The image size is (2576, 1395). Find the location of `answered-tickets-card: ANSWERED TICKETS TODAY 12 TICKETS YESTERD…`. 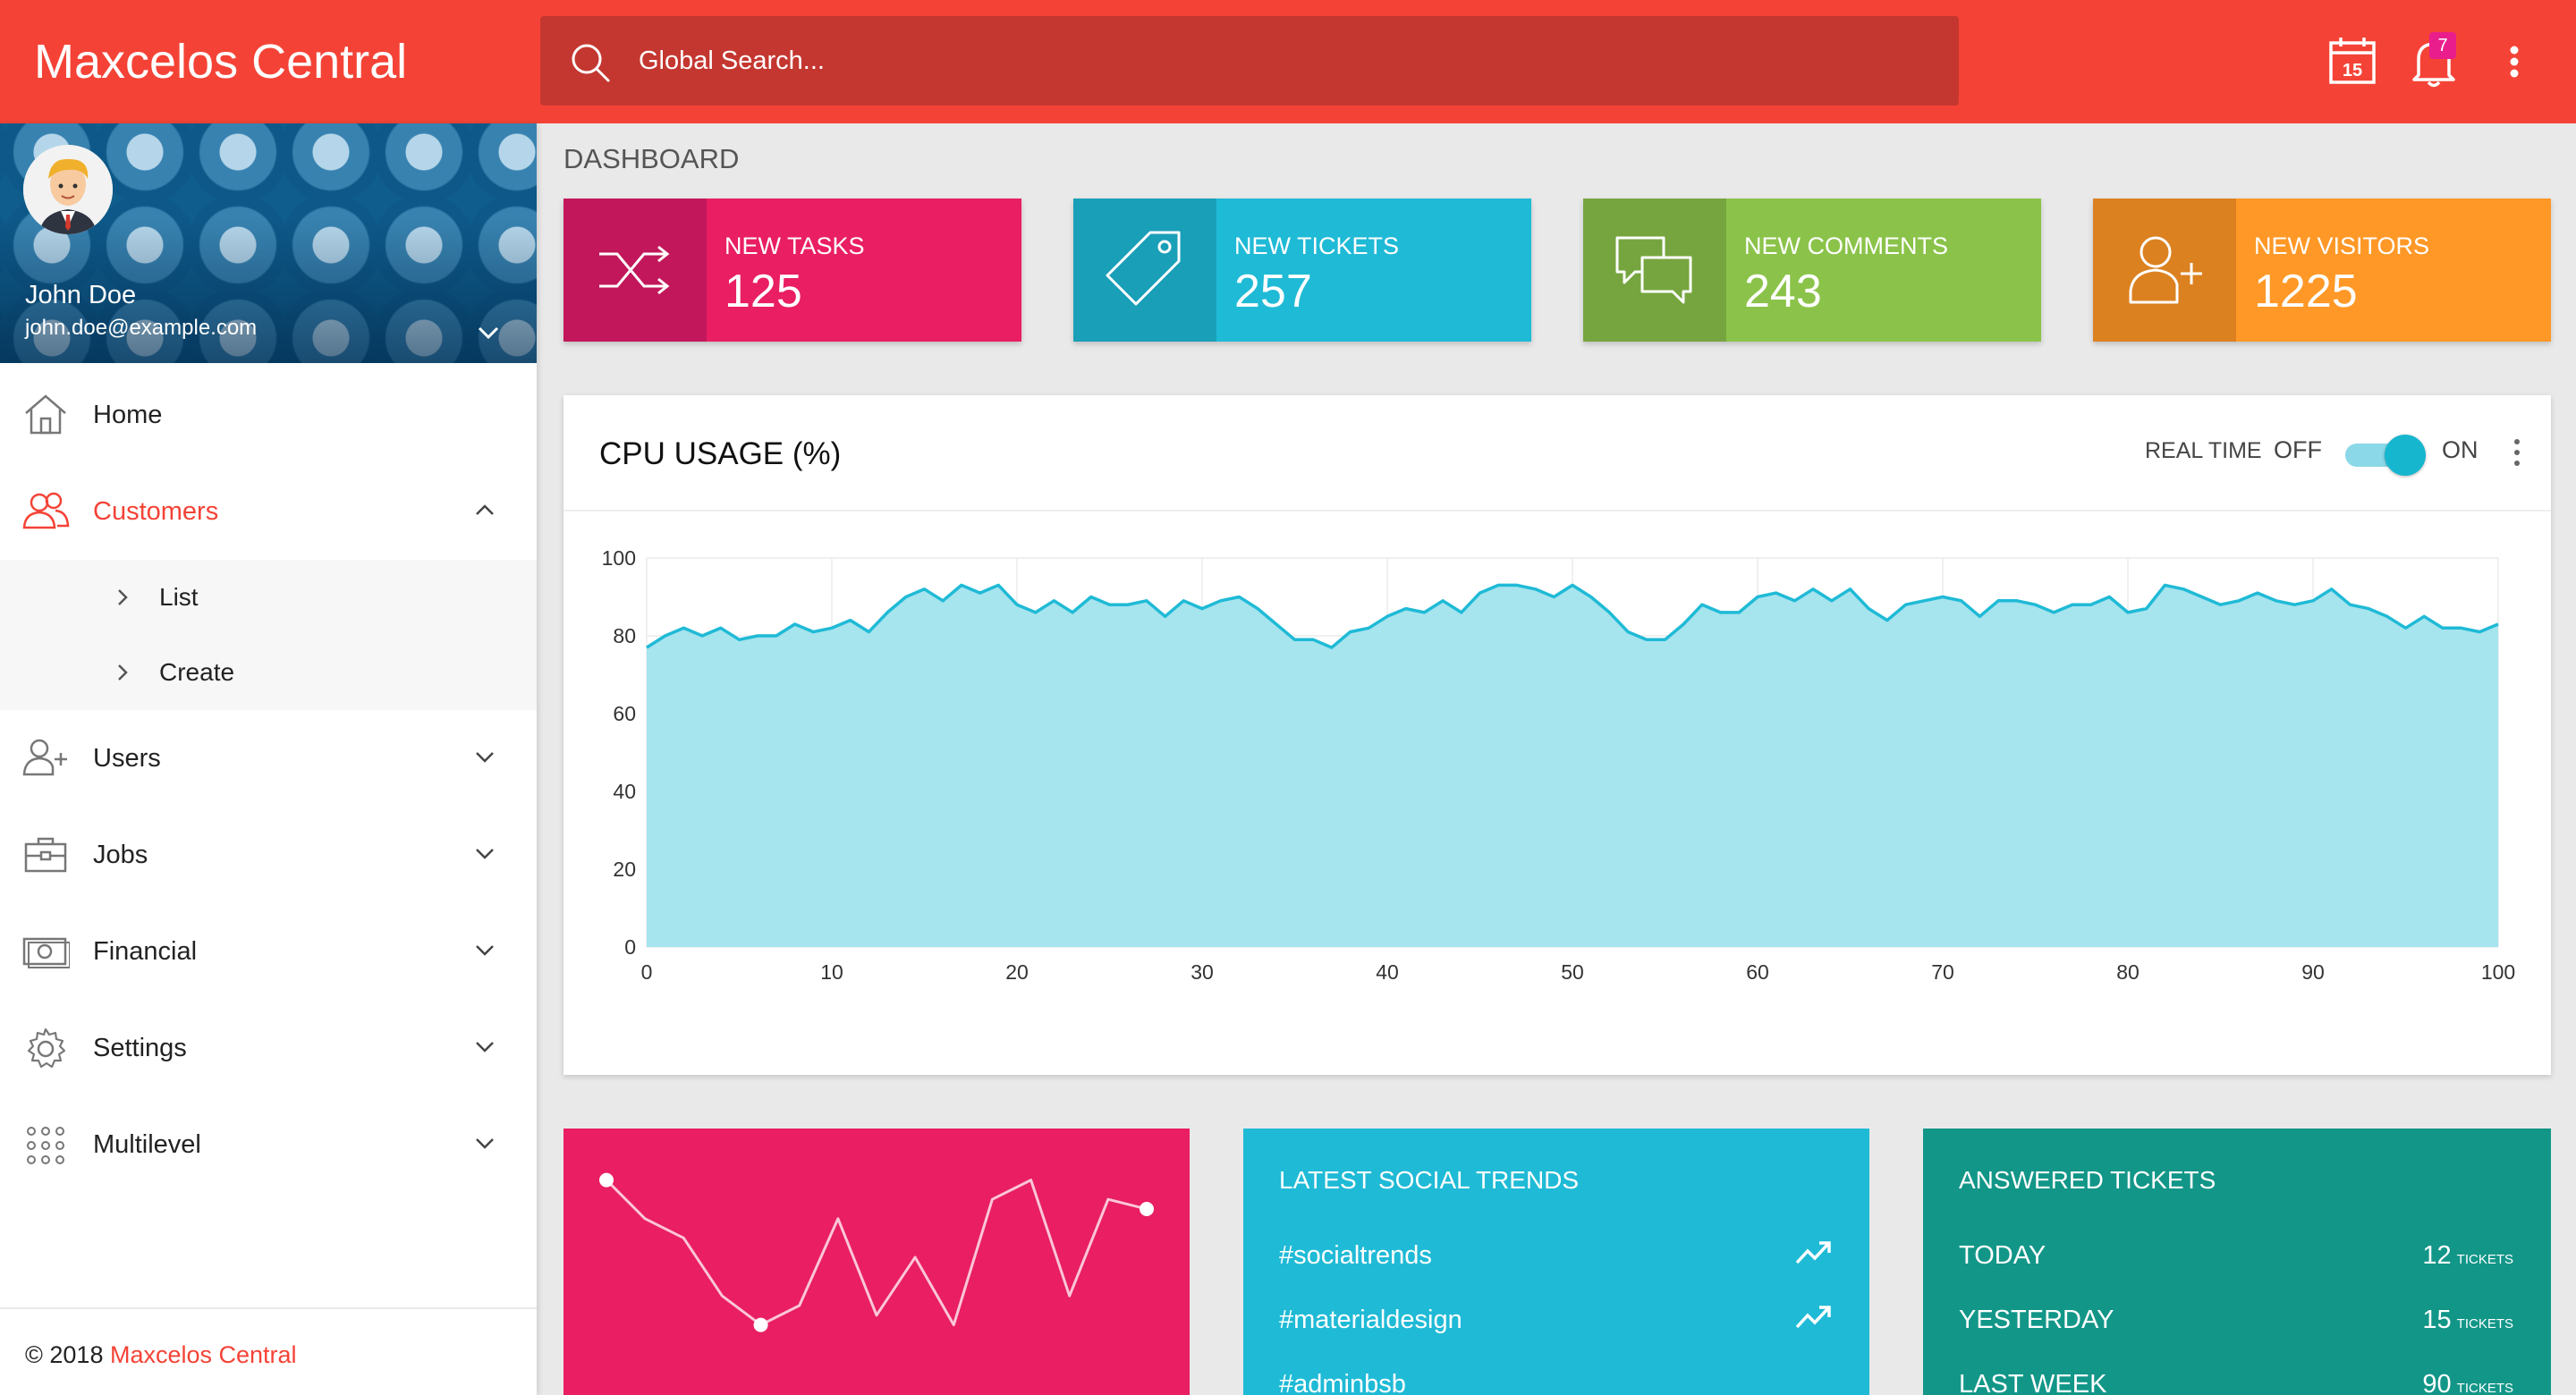

answered-tickets-card: ANSWERED TICKETS TODAY 12 TICKETS YESTERD… is located at coordinates (2237, 1262).